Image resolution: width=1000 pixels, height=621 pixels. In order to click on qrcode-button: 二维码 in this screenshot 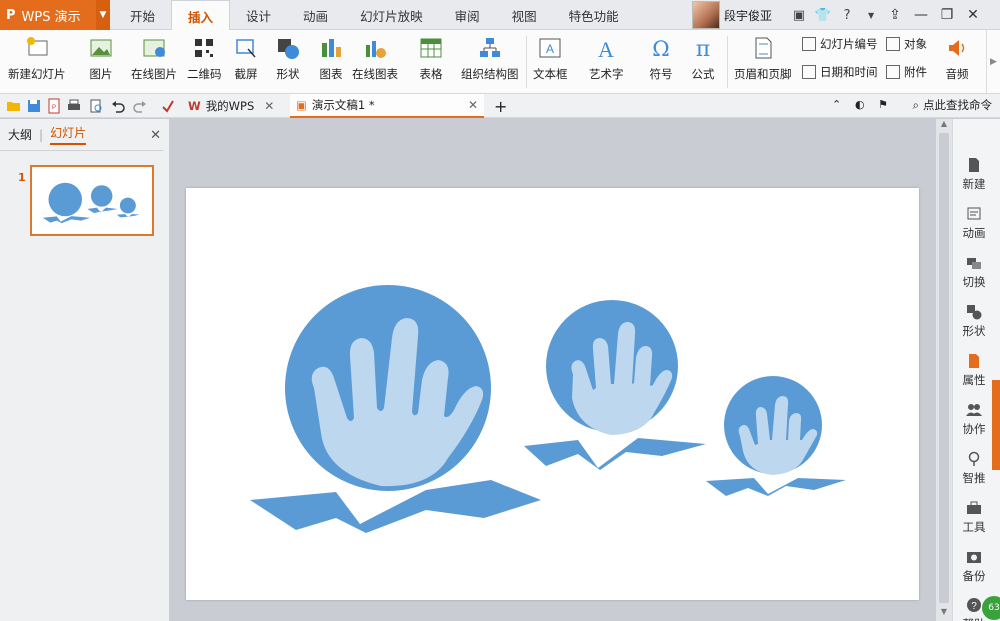, I will do `click(204, 62)`.